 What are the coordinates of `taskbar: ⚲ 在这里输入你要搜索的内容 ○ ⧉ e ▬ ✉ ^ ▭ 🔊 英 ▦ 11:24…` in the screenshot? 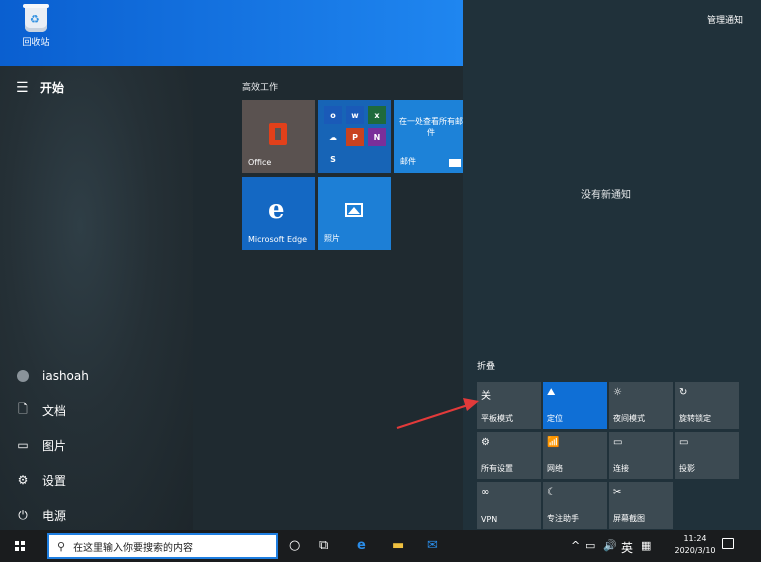 It's located at (380, 546).